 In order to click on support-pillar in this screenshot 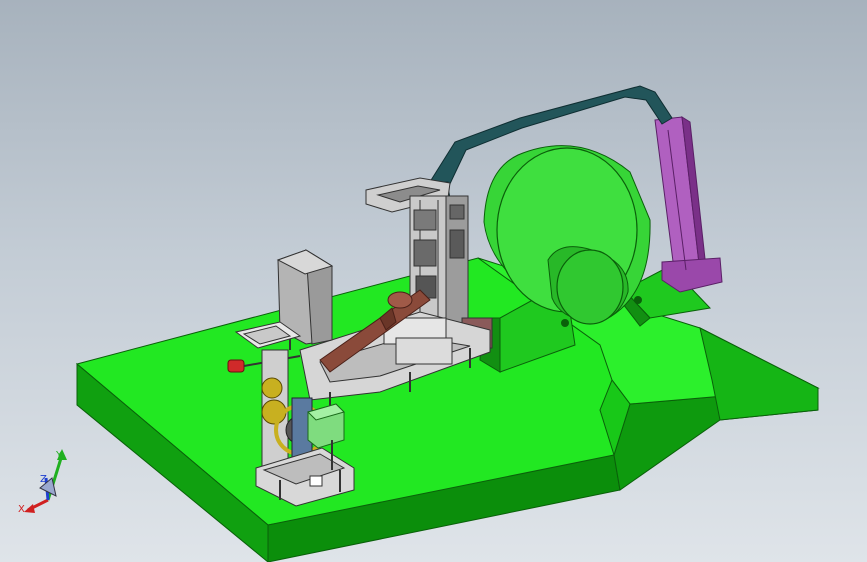, I will do `click(688, 204)`.